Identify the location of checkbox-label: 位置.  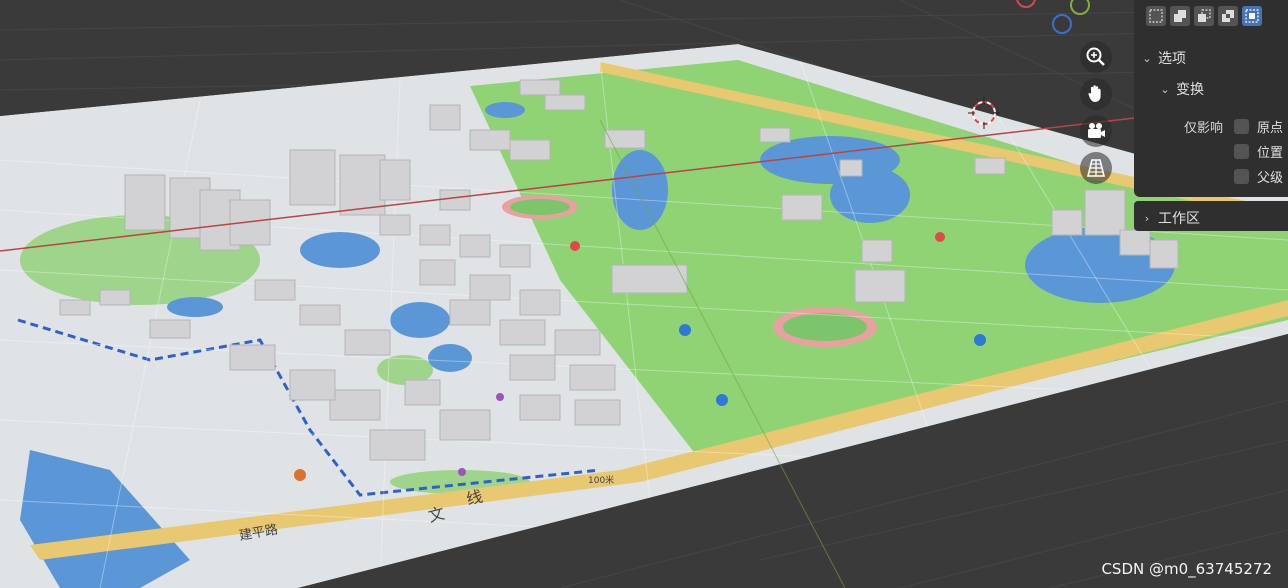
(1270, 153).